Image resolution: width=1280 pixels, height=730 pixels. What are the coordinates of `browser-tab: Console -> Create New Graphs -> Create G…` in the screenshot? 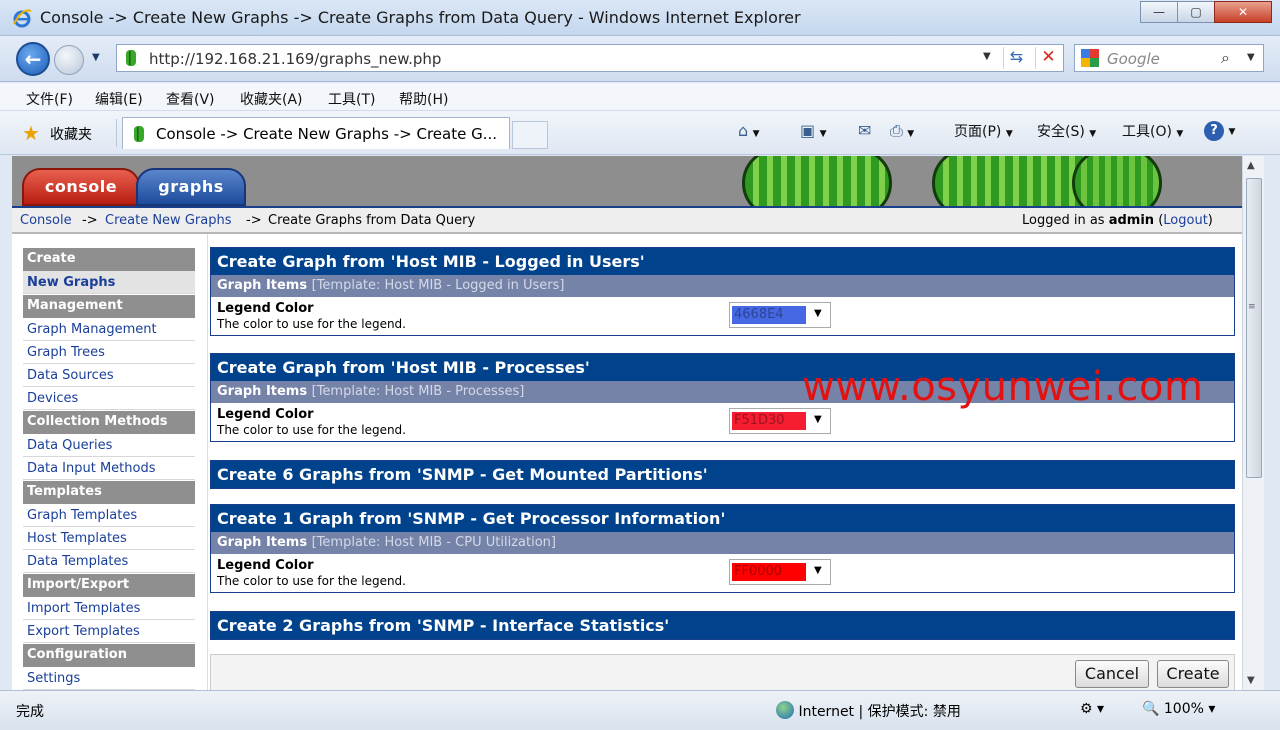 It's located at (316, 133).